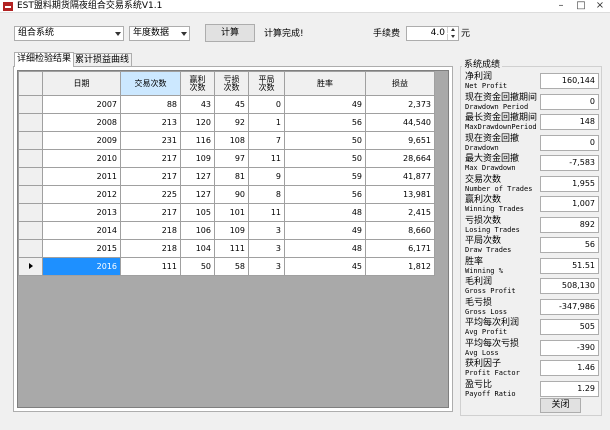 Image resolution: width=610 pixels, height=430 pixels. I want to click on table-row: 2015 218 104 111 3 48 6,171, so click(226, 248).